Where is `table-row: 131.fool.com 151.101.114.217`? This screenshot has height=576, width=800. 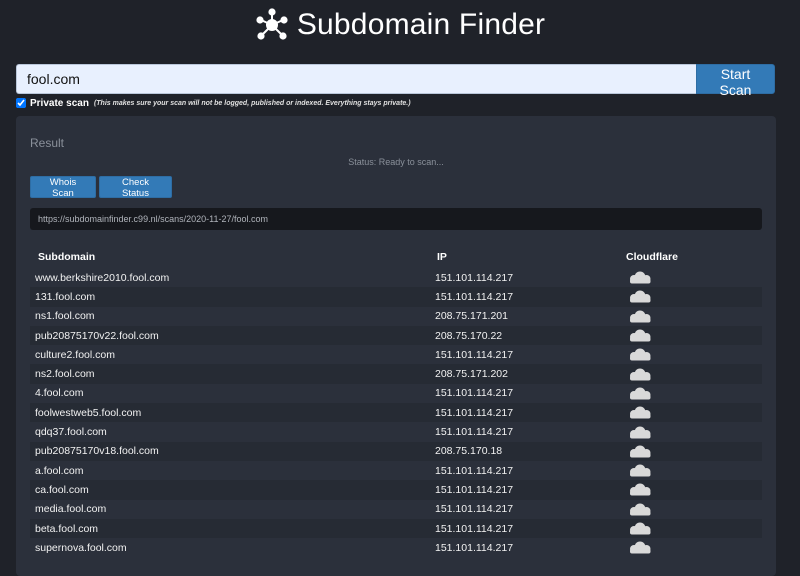 table-row: 131.fool.com 151.101.114.217 is located at coordinates (396, 297).